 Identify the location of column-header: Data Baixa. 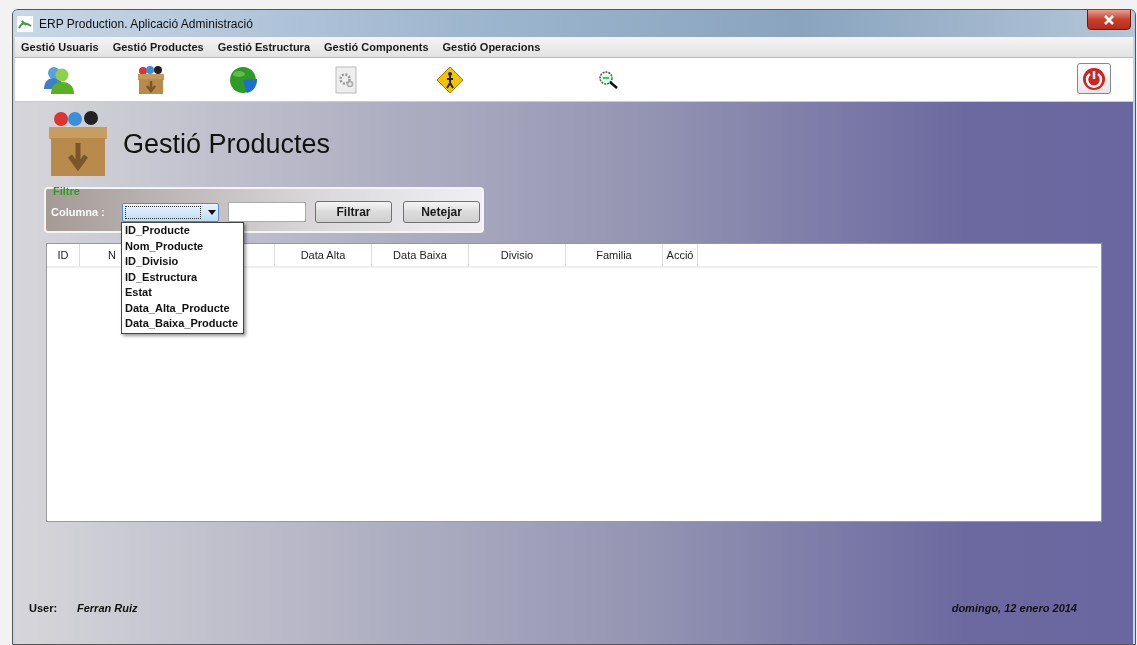
(420, 255).